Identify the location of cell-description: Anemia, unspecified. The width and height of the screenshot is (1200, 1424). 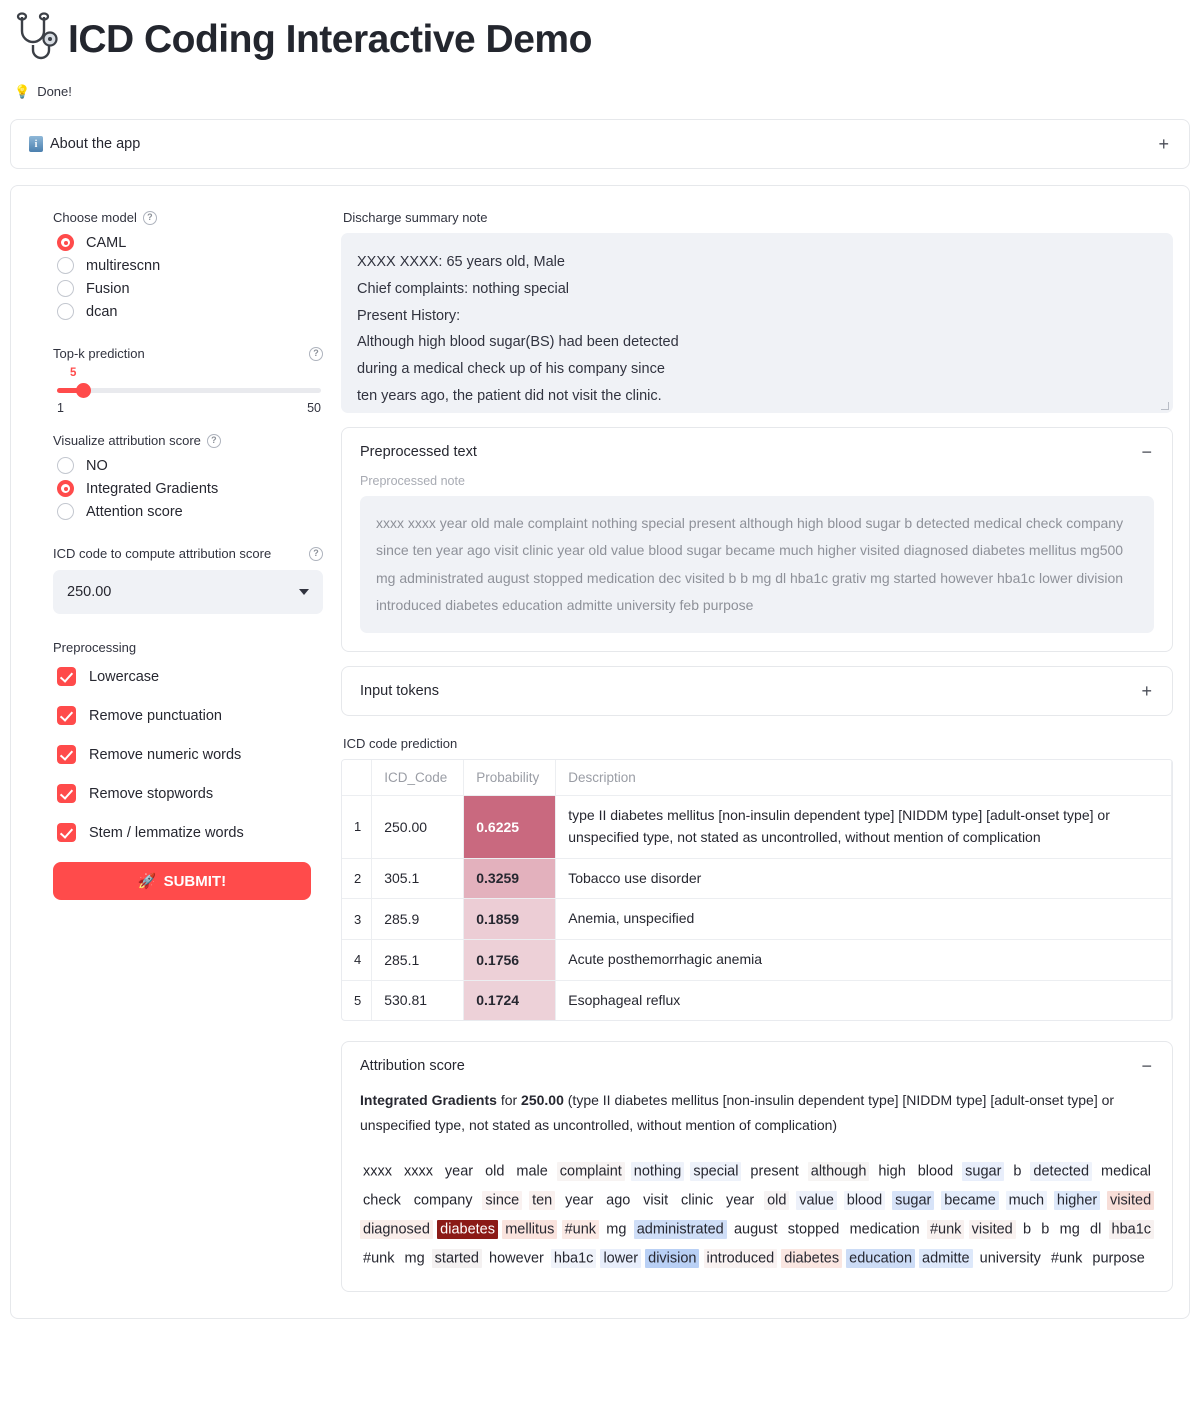
(863, 919).